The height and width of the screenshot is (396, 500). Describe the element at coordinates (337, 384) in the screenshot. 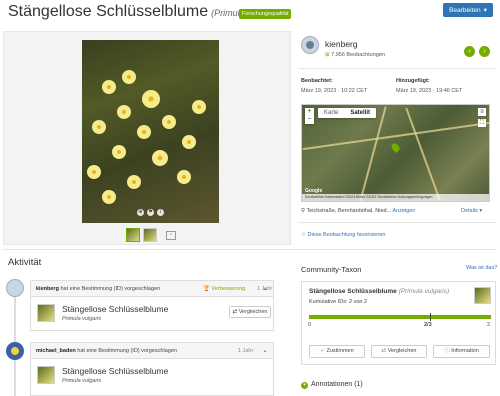

I see `annotations-label: Annotationen (1)` at that location.